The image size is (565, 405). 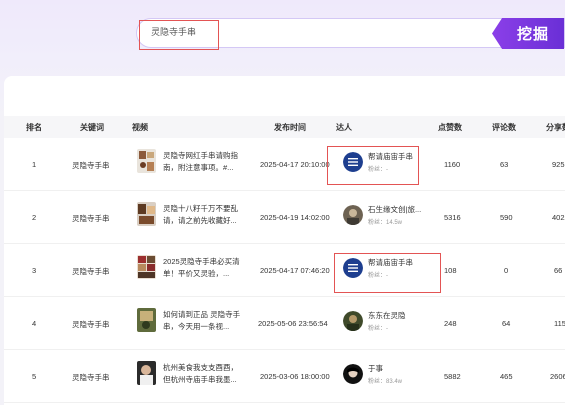 What do you see at coordinates (558, 164) in the screenshot?
I see `shares-cell: 925` at bounding box center [558, 164].